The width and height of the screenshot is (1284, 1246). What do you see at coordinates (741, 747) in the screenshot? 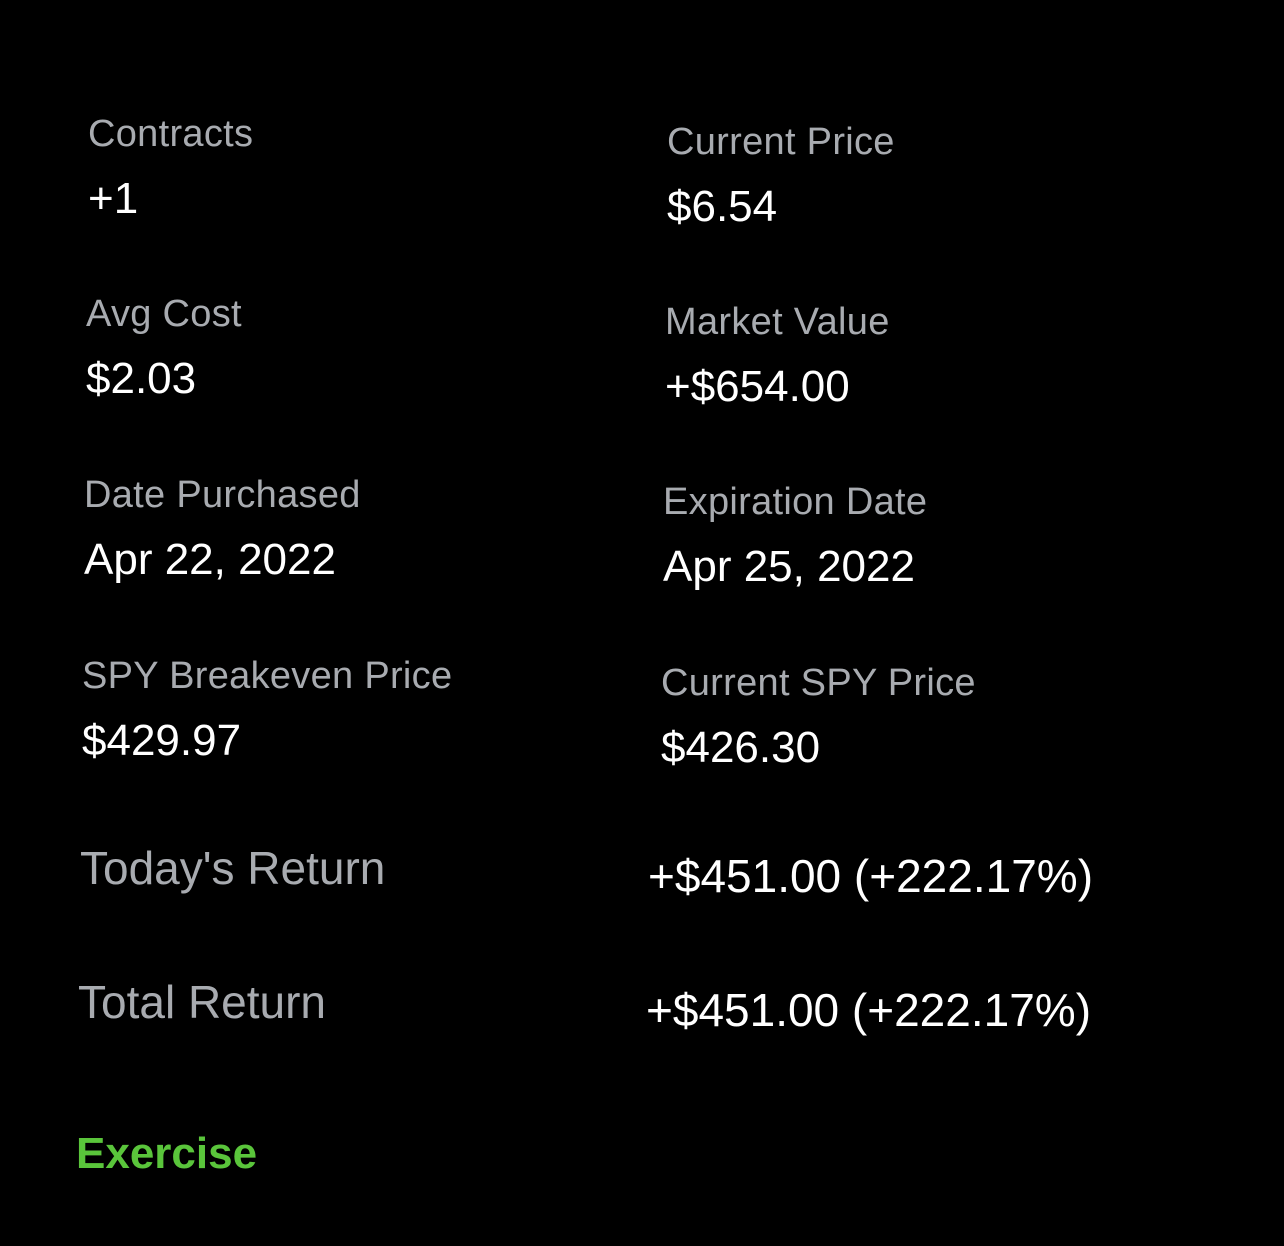
I see `current-spy-price-value: $426.30` at bounding box center [741, 747].